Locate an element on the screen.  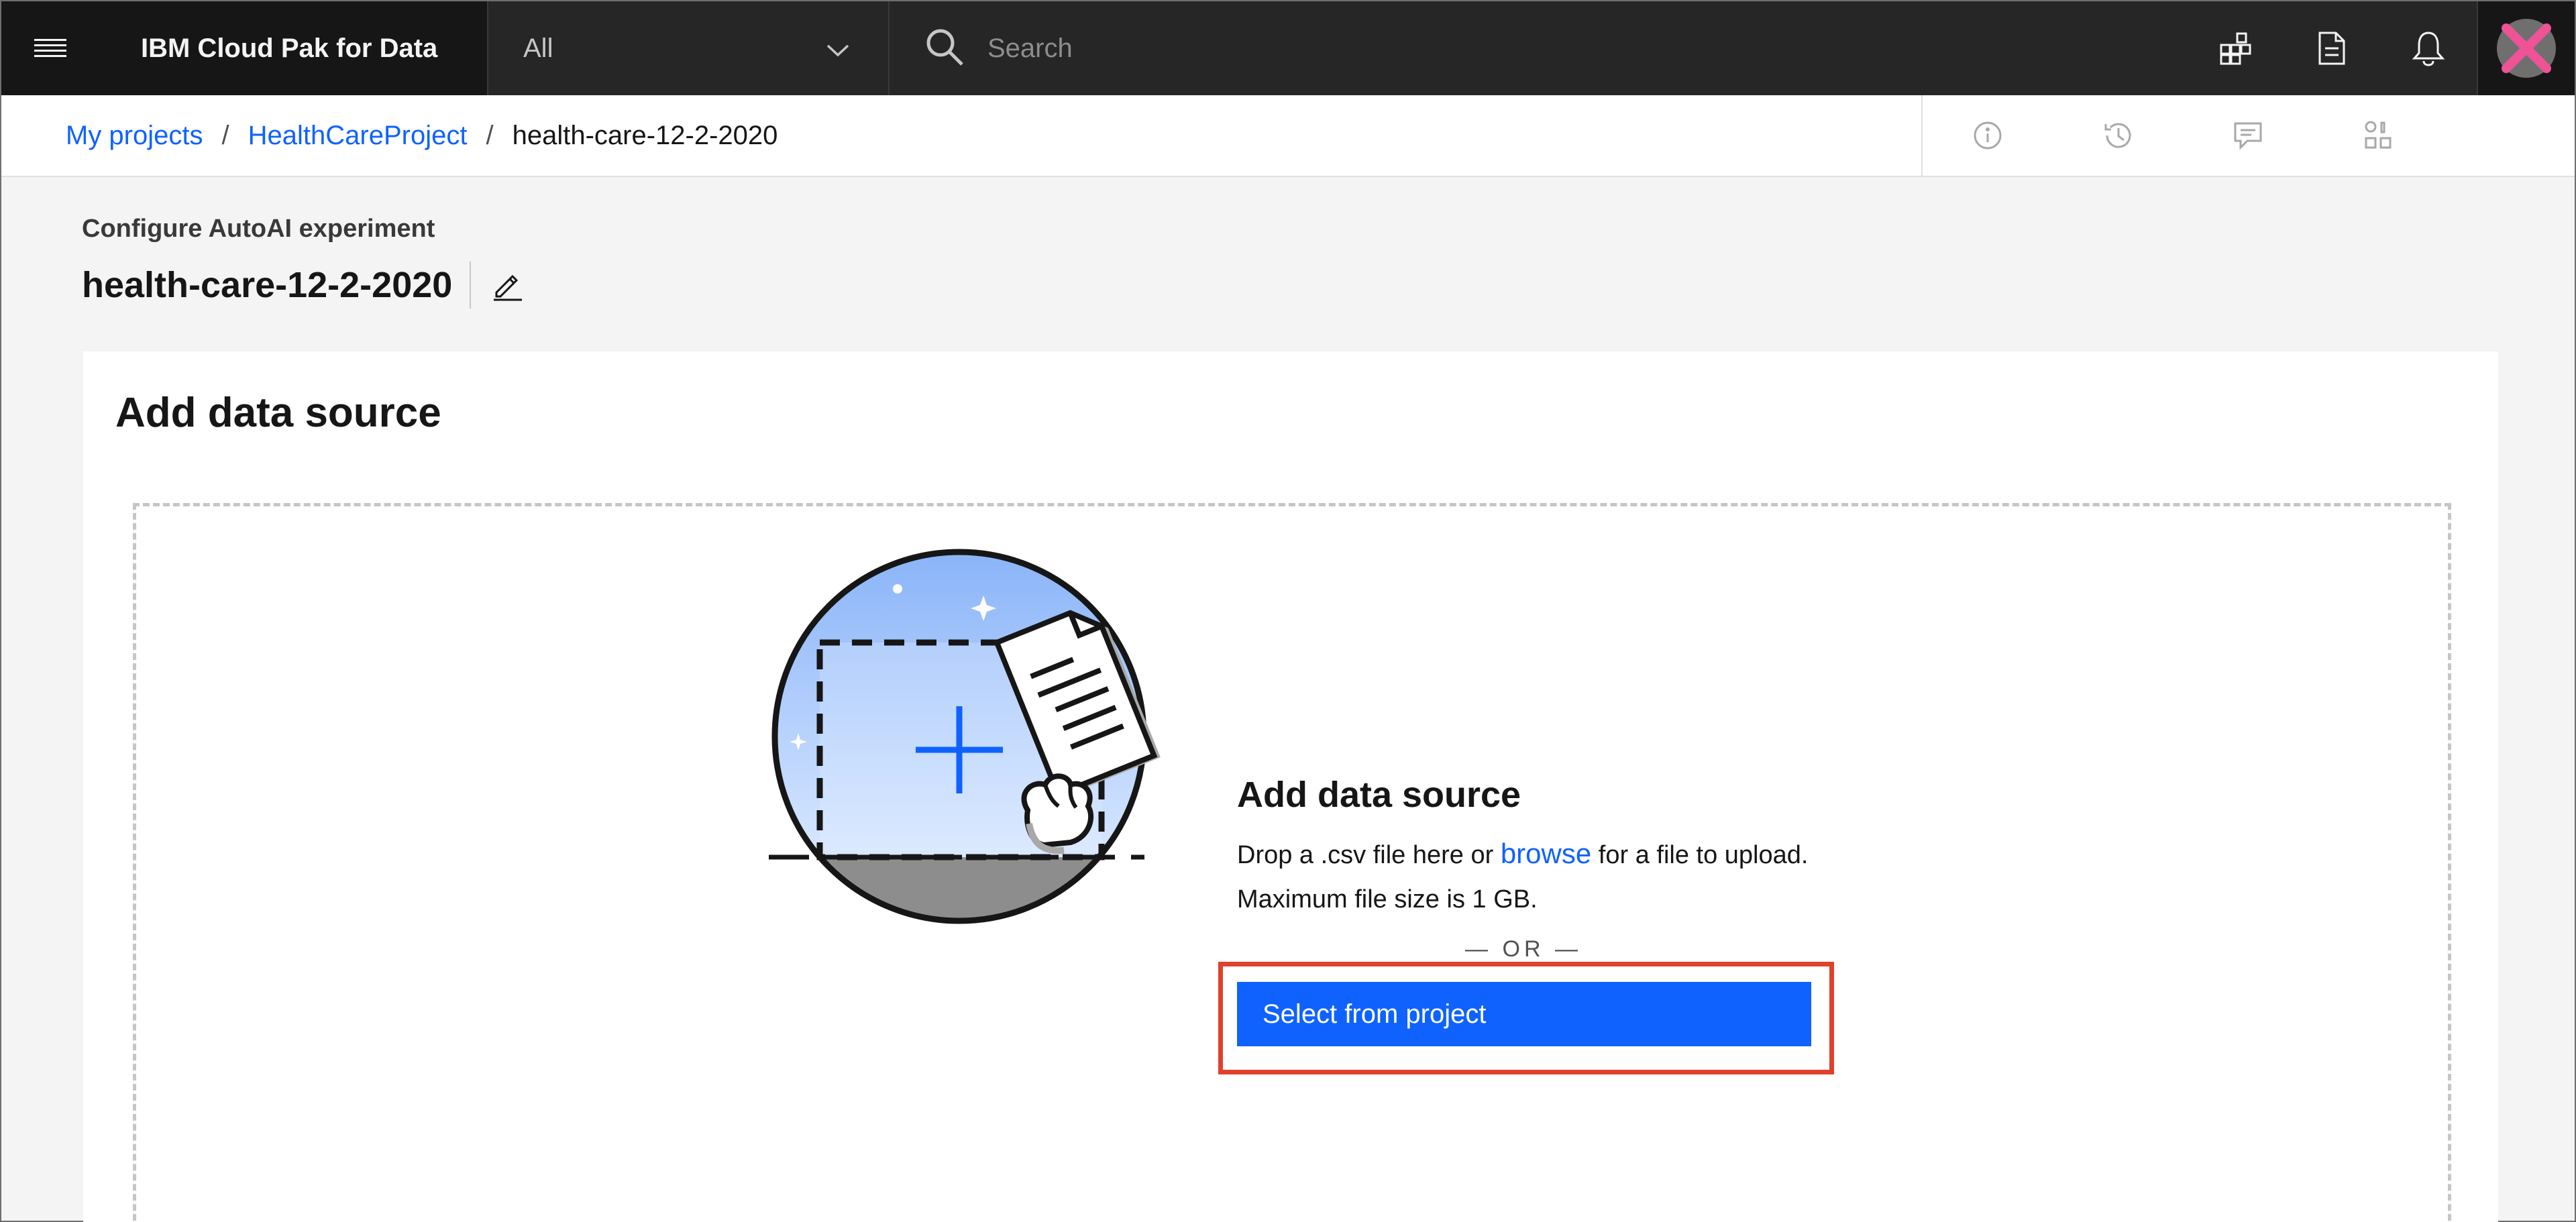
edit-icon is located at coordinates (508, 285).